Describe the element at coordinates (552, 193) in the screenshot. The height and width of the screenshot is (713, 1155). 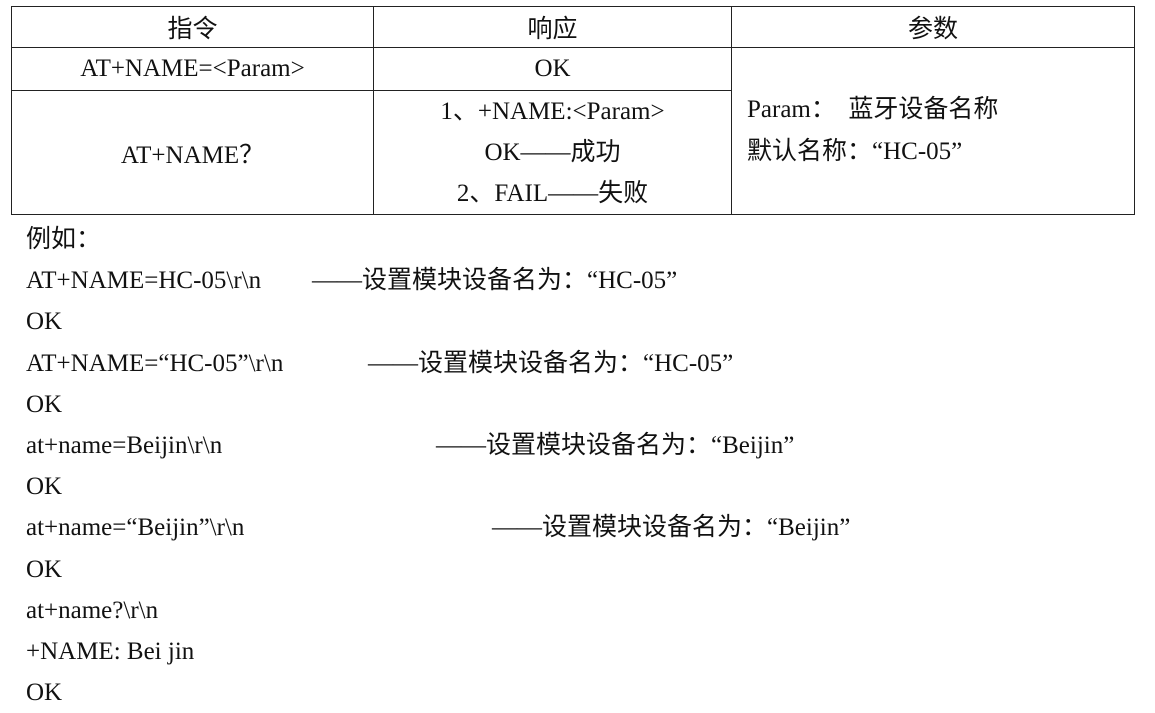
I see `response-line: 2、FAIL——失败` at that location.